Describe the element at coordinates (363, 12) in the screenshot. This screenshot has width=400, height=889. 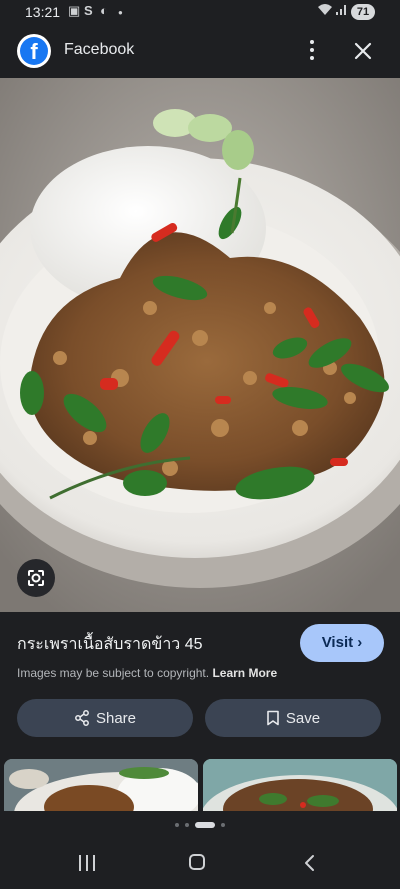
I see `battery-indicator: 71` at that location.